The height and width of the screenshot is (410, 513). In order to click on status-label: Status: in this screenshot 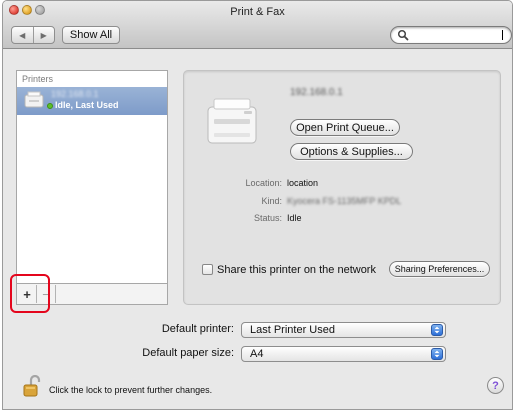, I will do `click(267, 218)`.